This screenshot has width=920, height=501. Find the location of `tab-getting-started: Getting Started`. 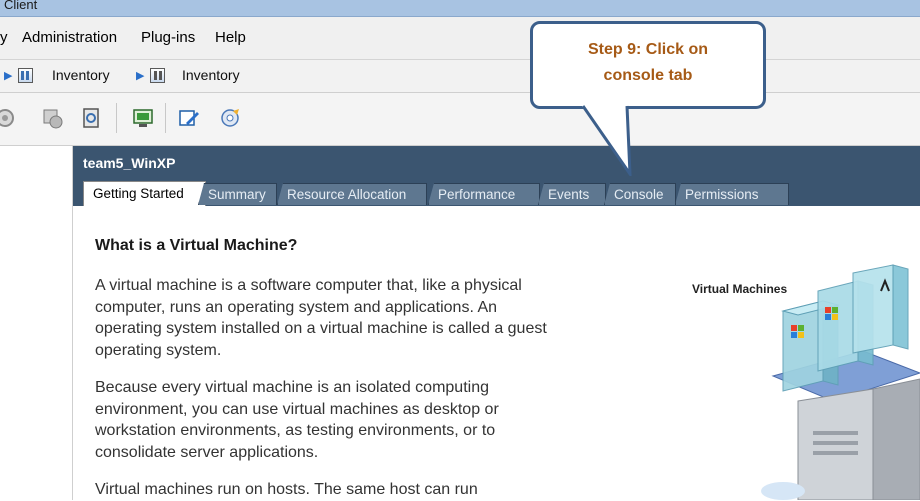

tab-getting-started: Getting Started is located at coordinates (144, 194).